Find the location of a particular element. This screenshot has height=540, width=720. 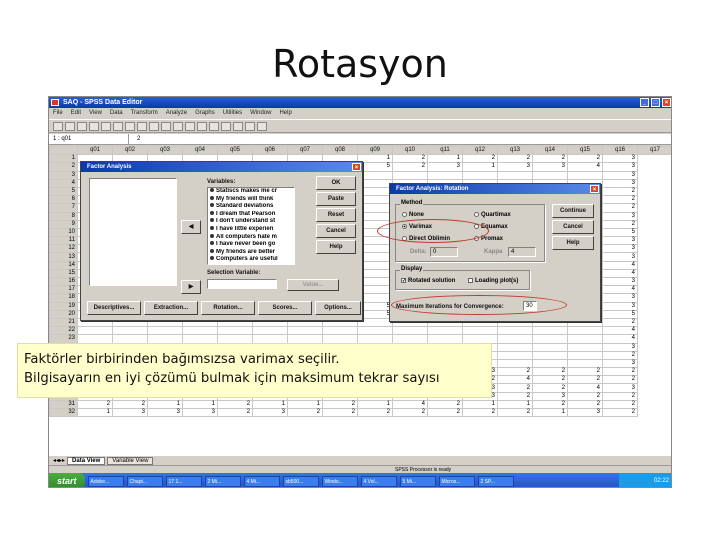

column-header: q05 is located at coordinates (235, 151).